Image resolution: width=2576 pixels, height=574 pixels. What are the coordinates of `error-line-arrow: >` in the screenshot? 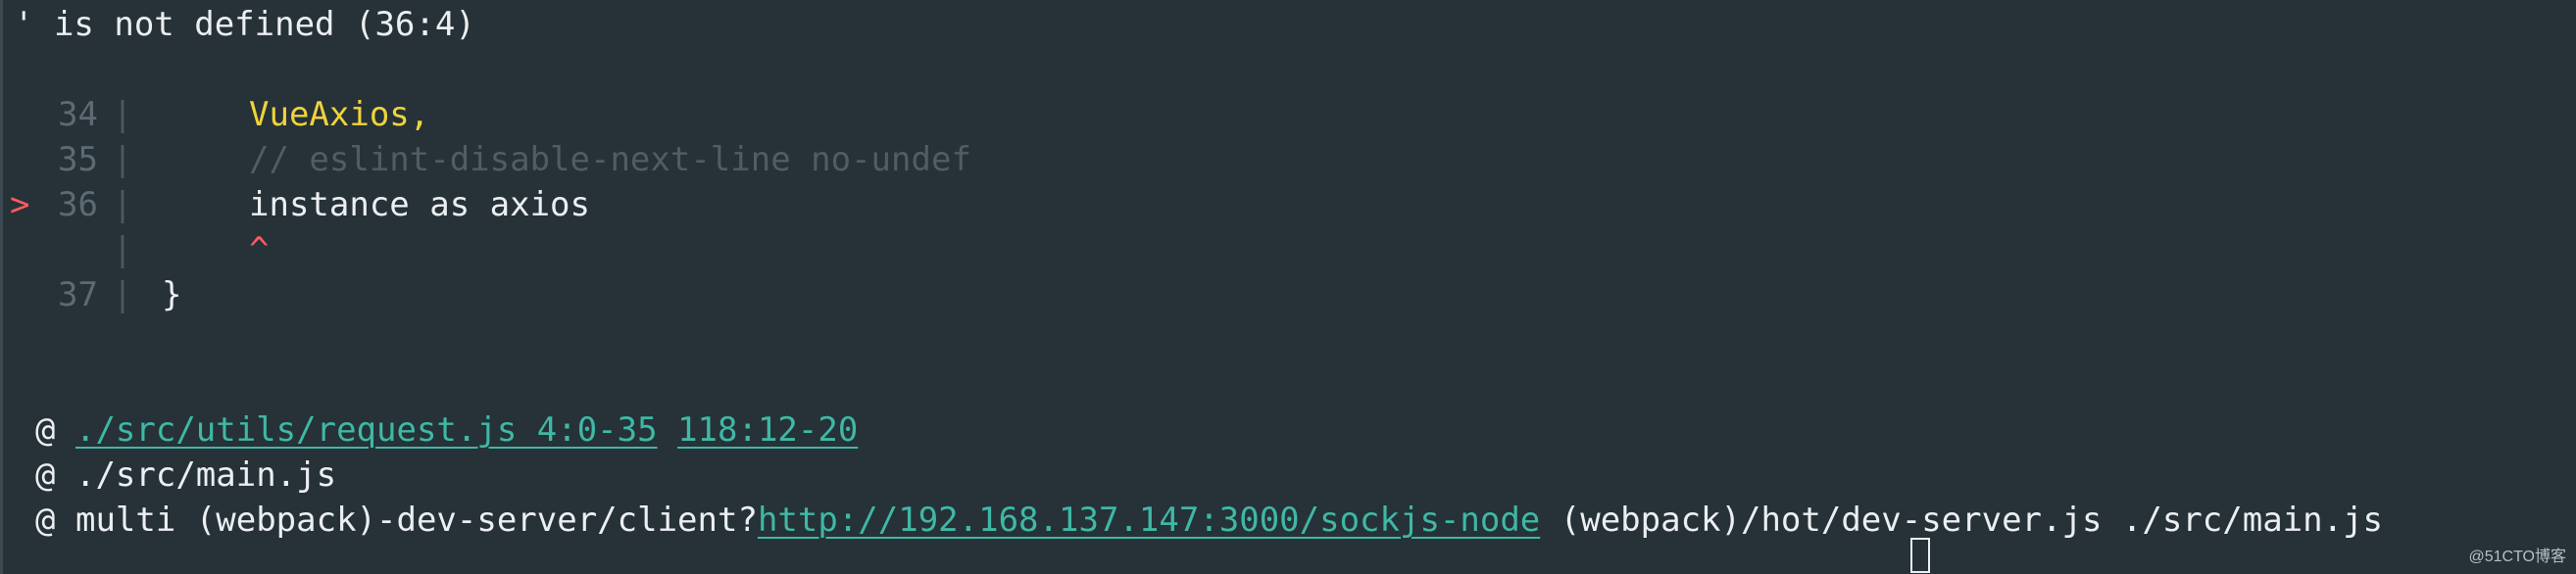 It's located at (20, 205).